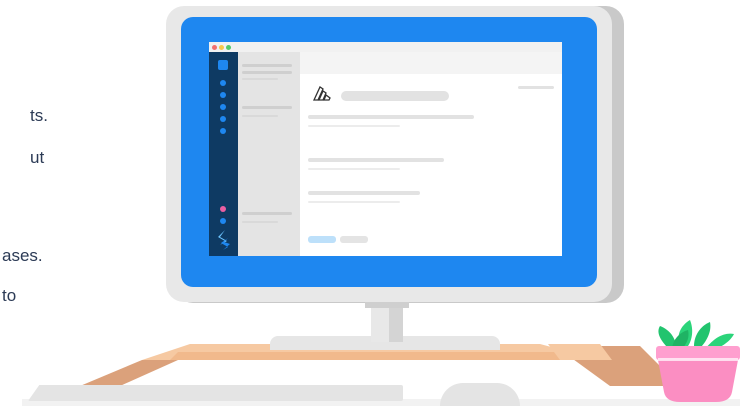  I want to click on pot-band, so click(698, 359).